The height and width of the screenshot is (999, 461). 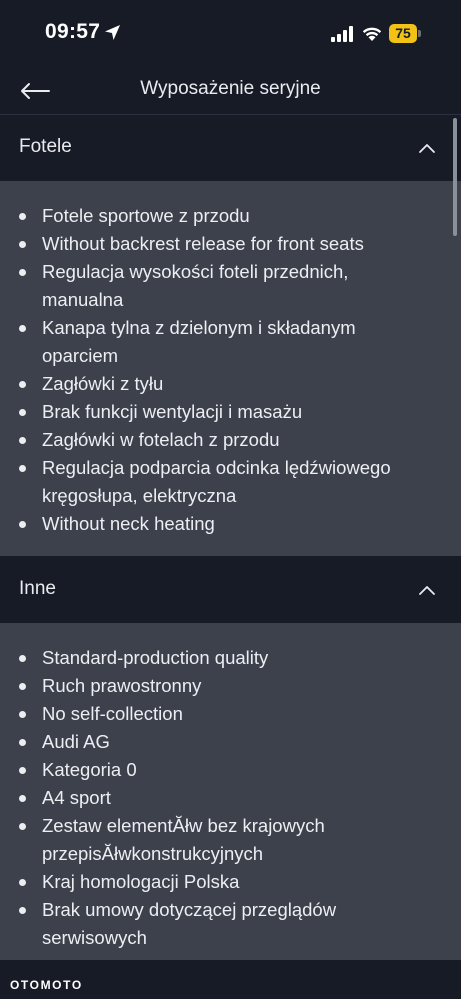 I want to click on list-item: Standard-production quality, so click(x=226, y=658).